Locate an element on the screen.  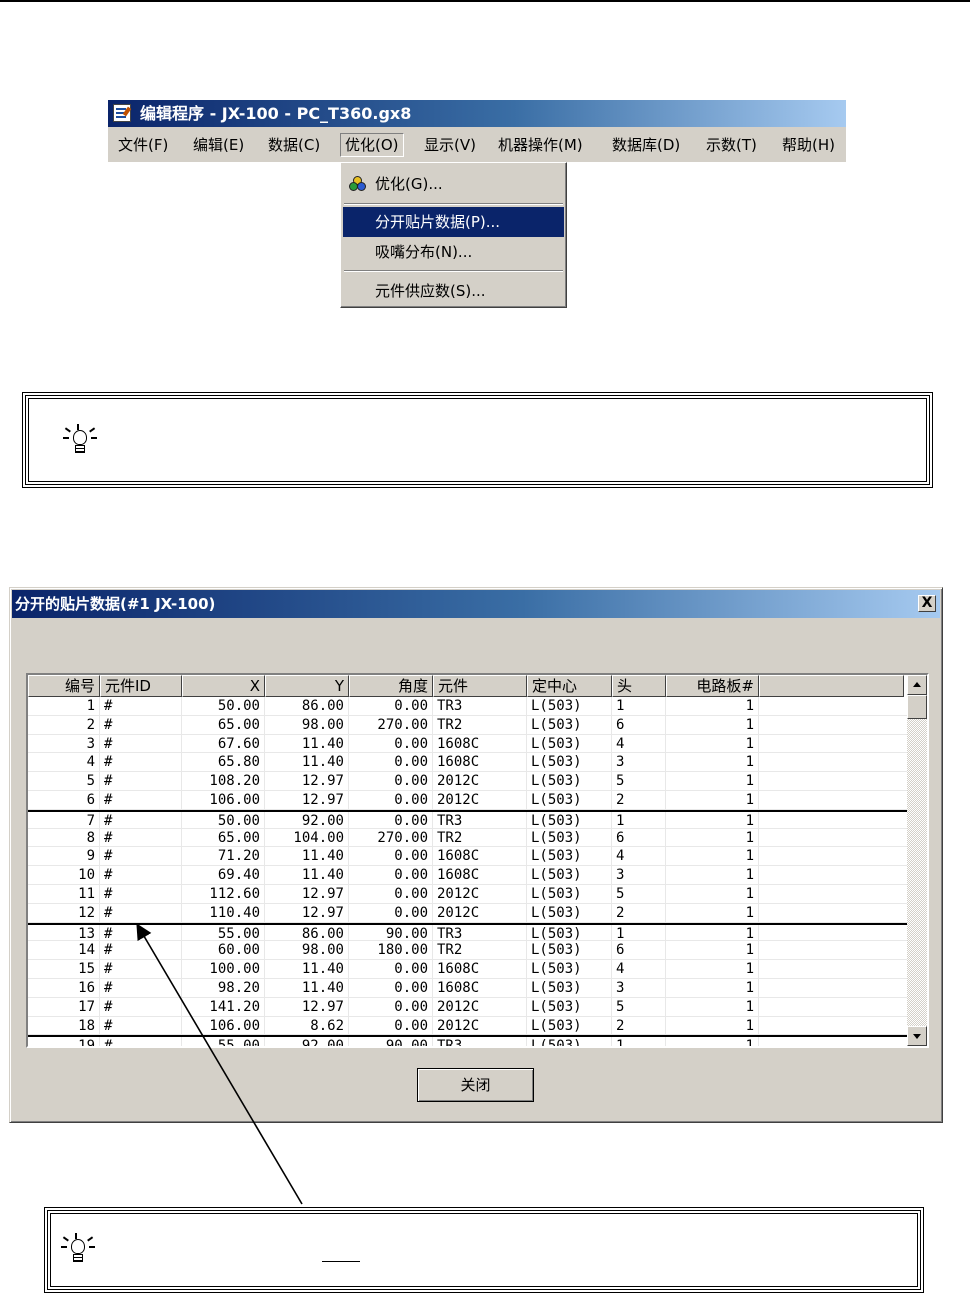
scroll-up-icon is located at coordinates (917, 685).